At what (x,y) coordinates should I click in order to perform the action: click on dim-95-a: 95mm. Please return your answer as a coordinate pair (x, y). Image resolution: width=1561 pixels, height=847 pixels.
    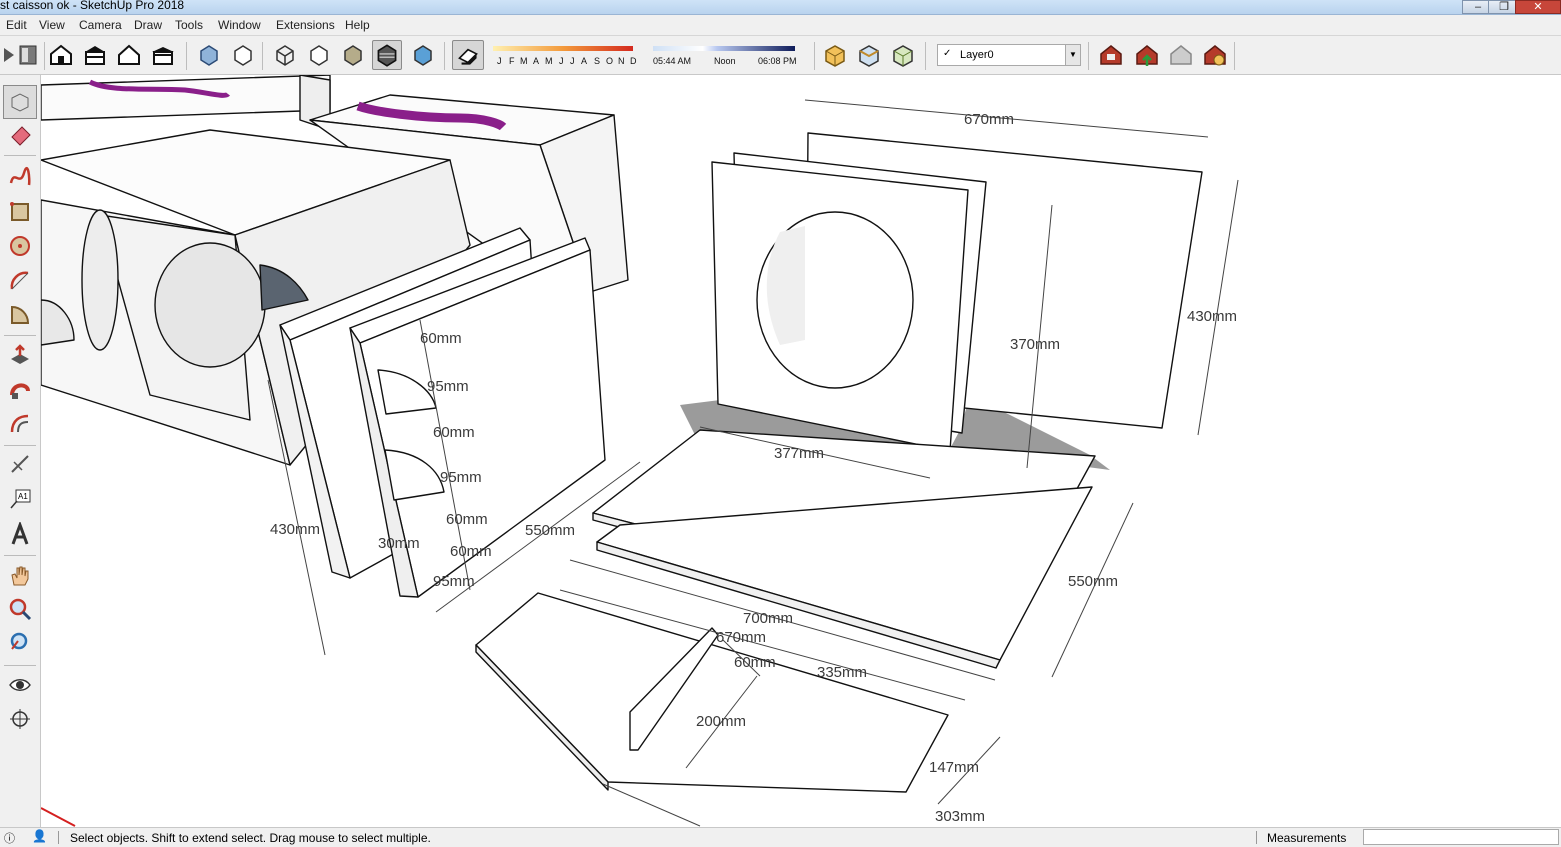
    Looking at the image, I should click on (448, 386).